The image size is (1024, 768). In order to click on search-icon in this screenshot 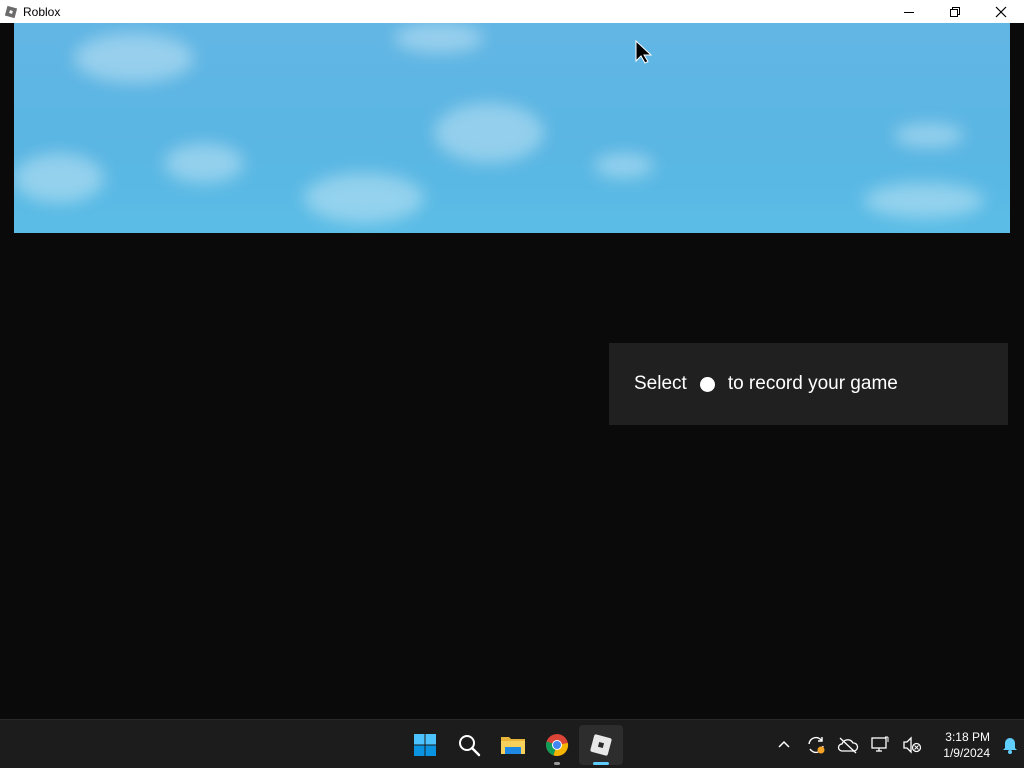, I will do `click(470, 745)`.